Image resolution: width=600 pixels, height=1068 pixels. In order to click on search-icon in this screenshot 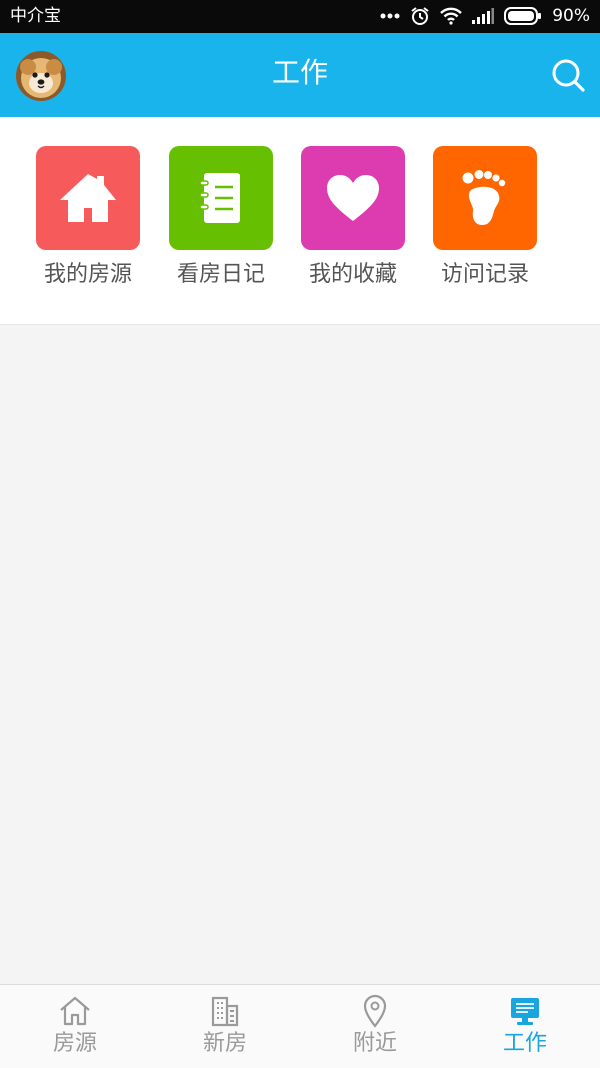, I will do `click(568, 75)`.